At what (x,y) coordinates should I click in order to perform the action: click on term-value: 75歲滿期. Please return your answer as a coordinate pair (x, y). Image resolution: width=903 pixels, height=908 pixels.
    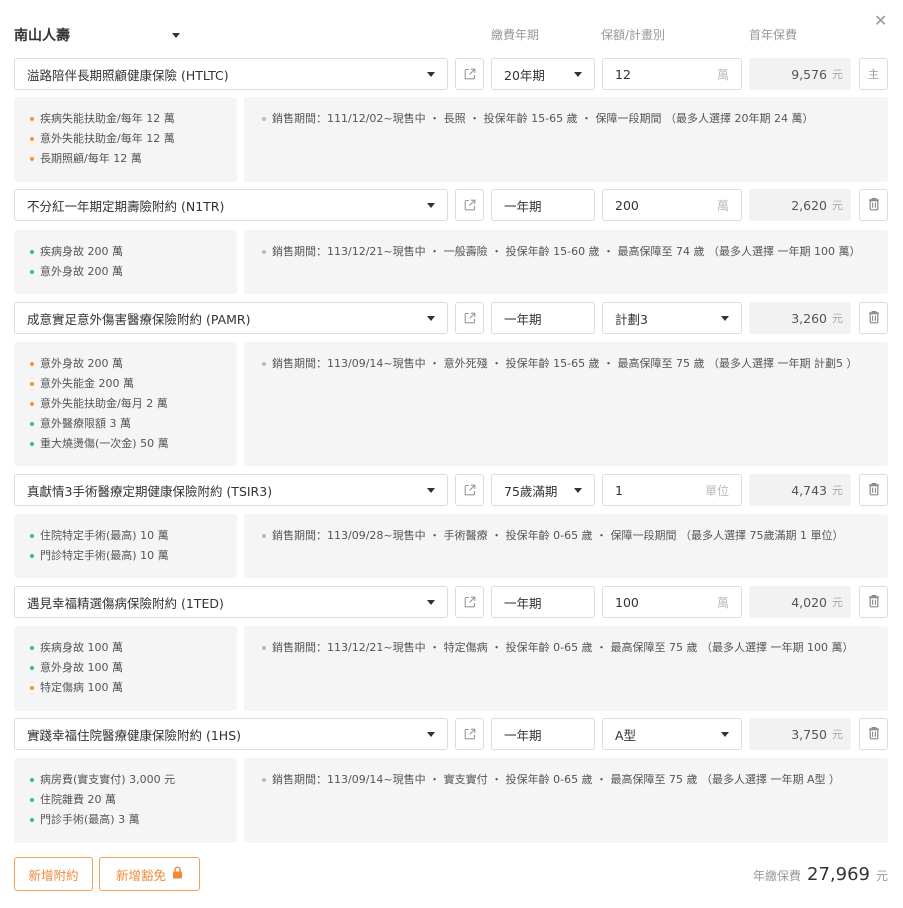
    Looking at the image, I should click on (531, 491).